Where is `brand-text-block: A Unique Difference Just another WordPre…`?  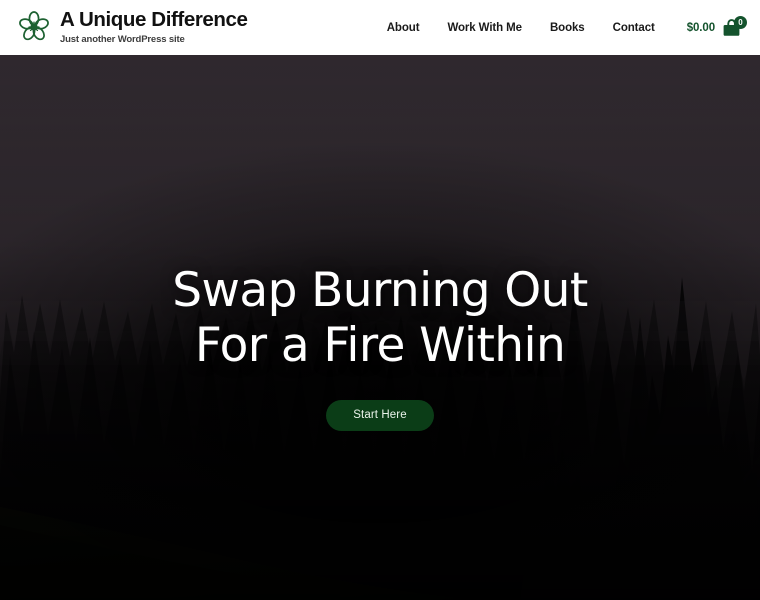
brand-text-block: A Unique Difference Just another WordPre… is located at coordinates (154, 26).